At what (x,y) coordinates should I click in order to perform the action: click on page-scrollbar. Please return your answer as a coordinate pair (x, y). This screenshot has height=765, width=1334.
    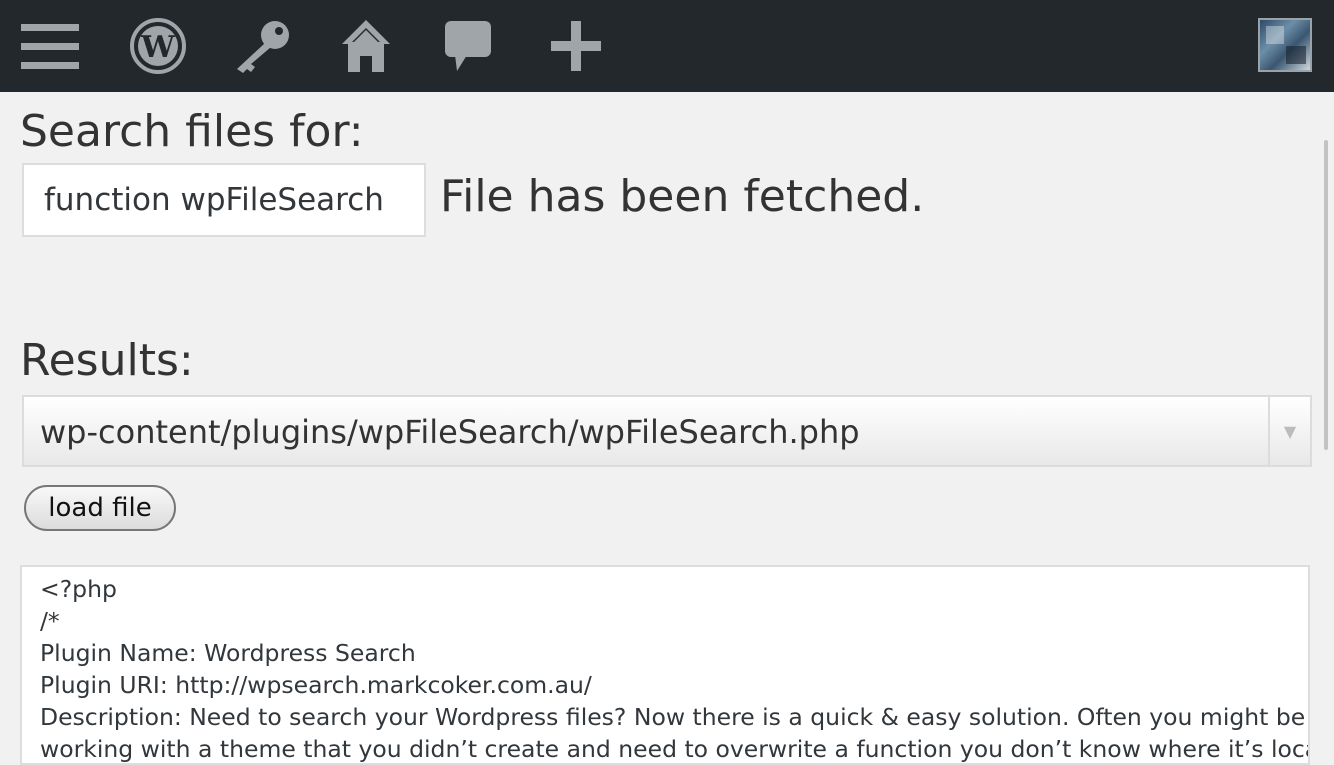
    Looking at the image, I should click on (1326, 295).